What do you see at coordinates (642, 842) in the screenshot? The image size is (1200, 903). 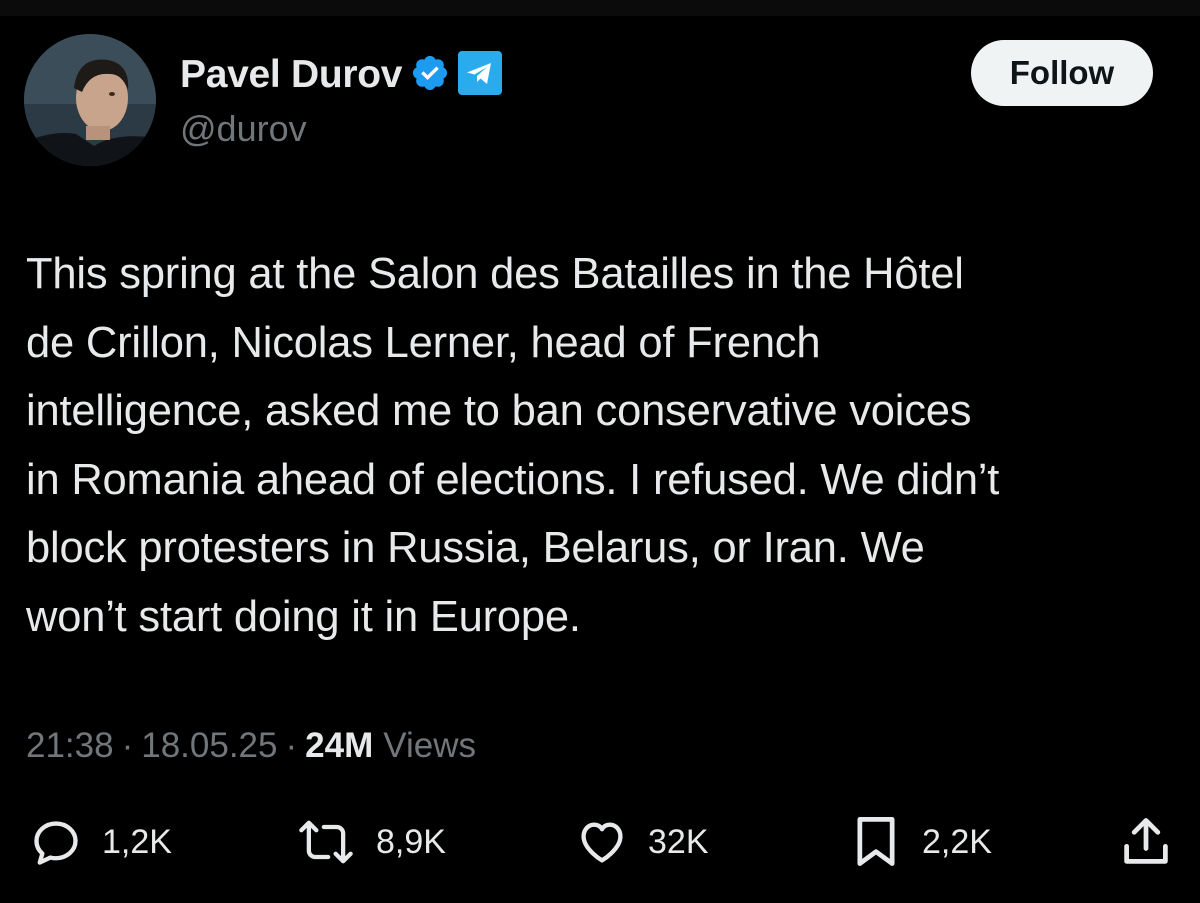 I see `like-button: 32K` at bounding box center [642, 842].